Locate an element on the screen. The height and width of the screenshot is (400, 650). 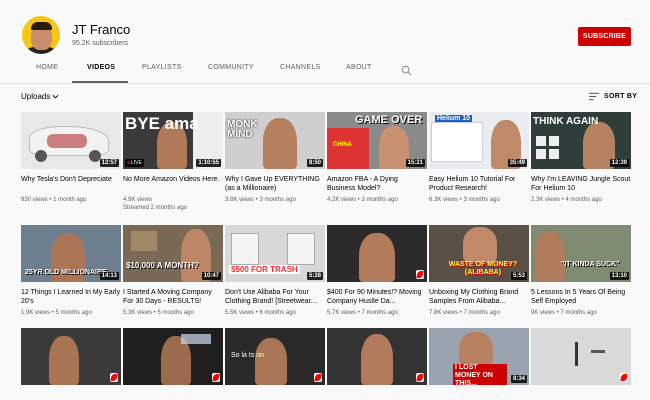
thumbnail-overlay-text: 25YR OLD MILLIONAIRE is located at coordinates (66, 272).